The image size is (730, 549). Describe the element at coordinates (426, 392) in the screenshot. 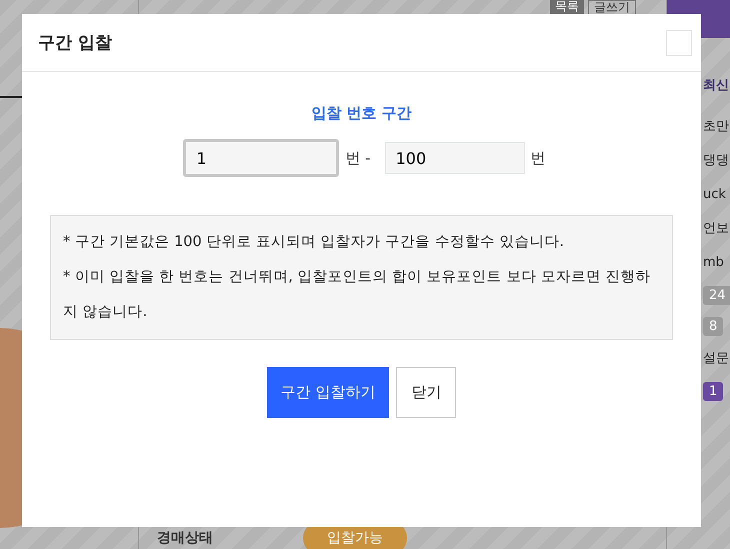

I see `close-dialog-button: 닫기` at that location.